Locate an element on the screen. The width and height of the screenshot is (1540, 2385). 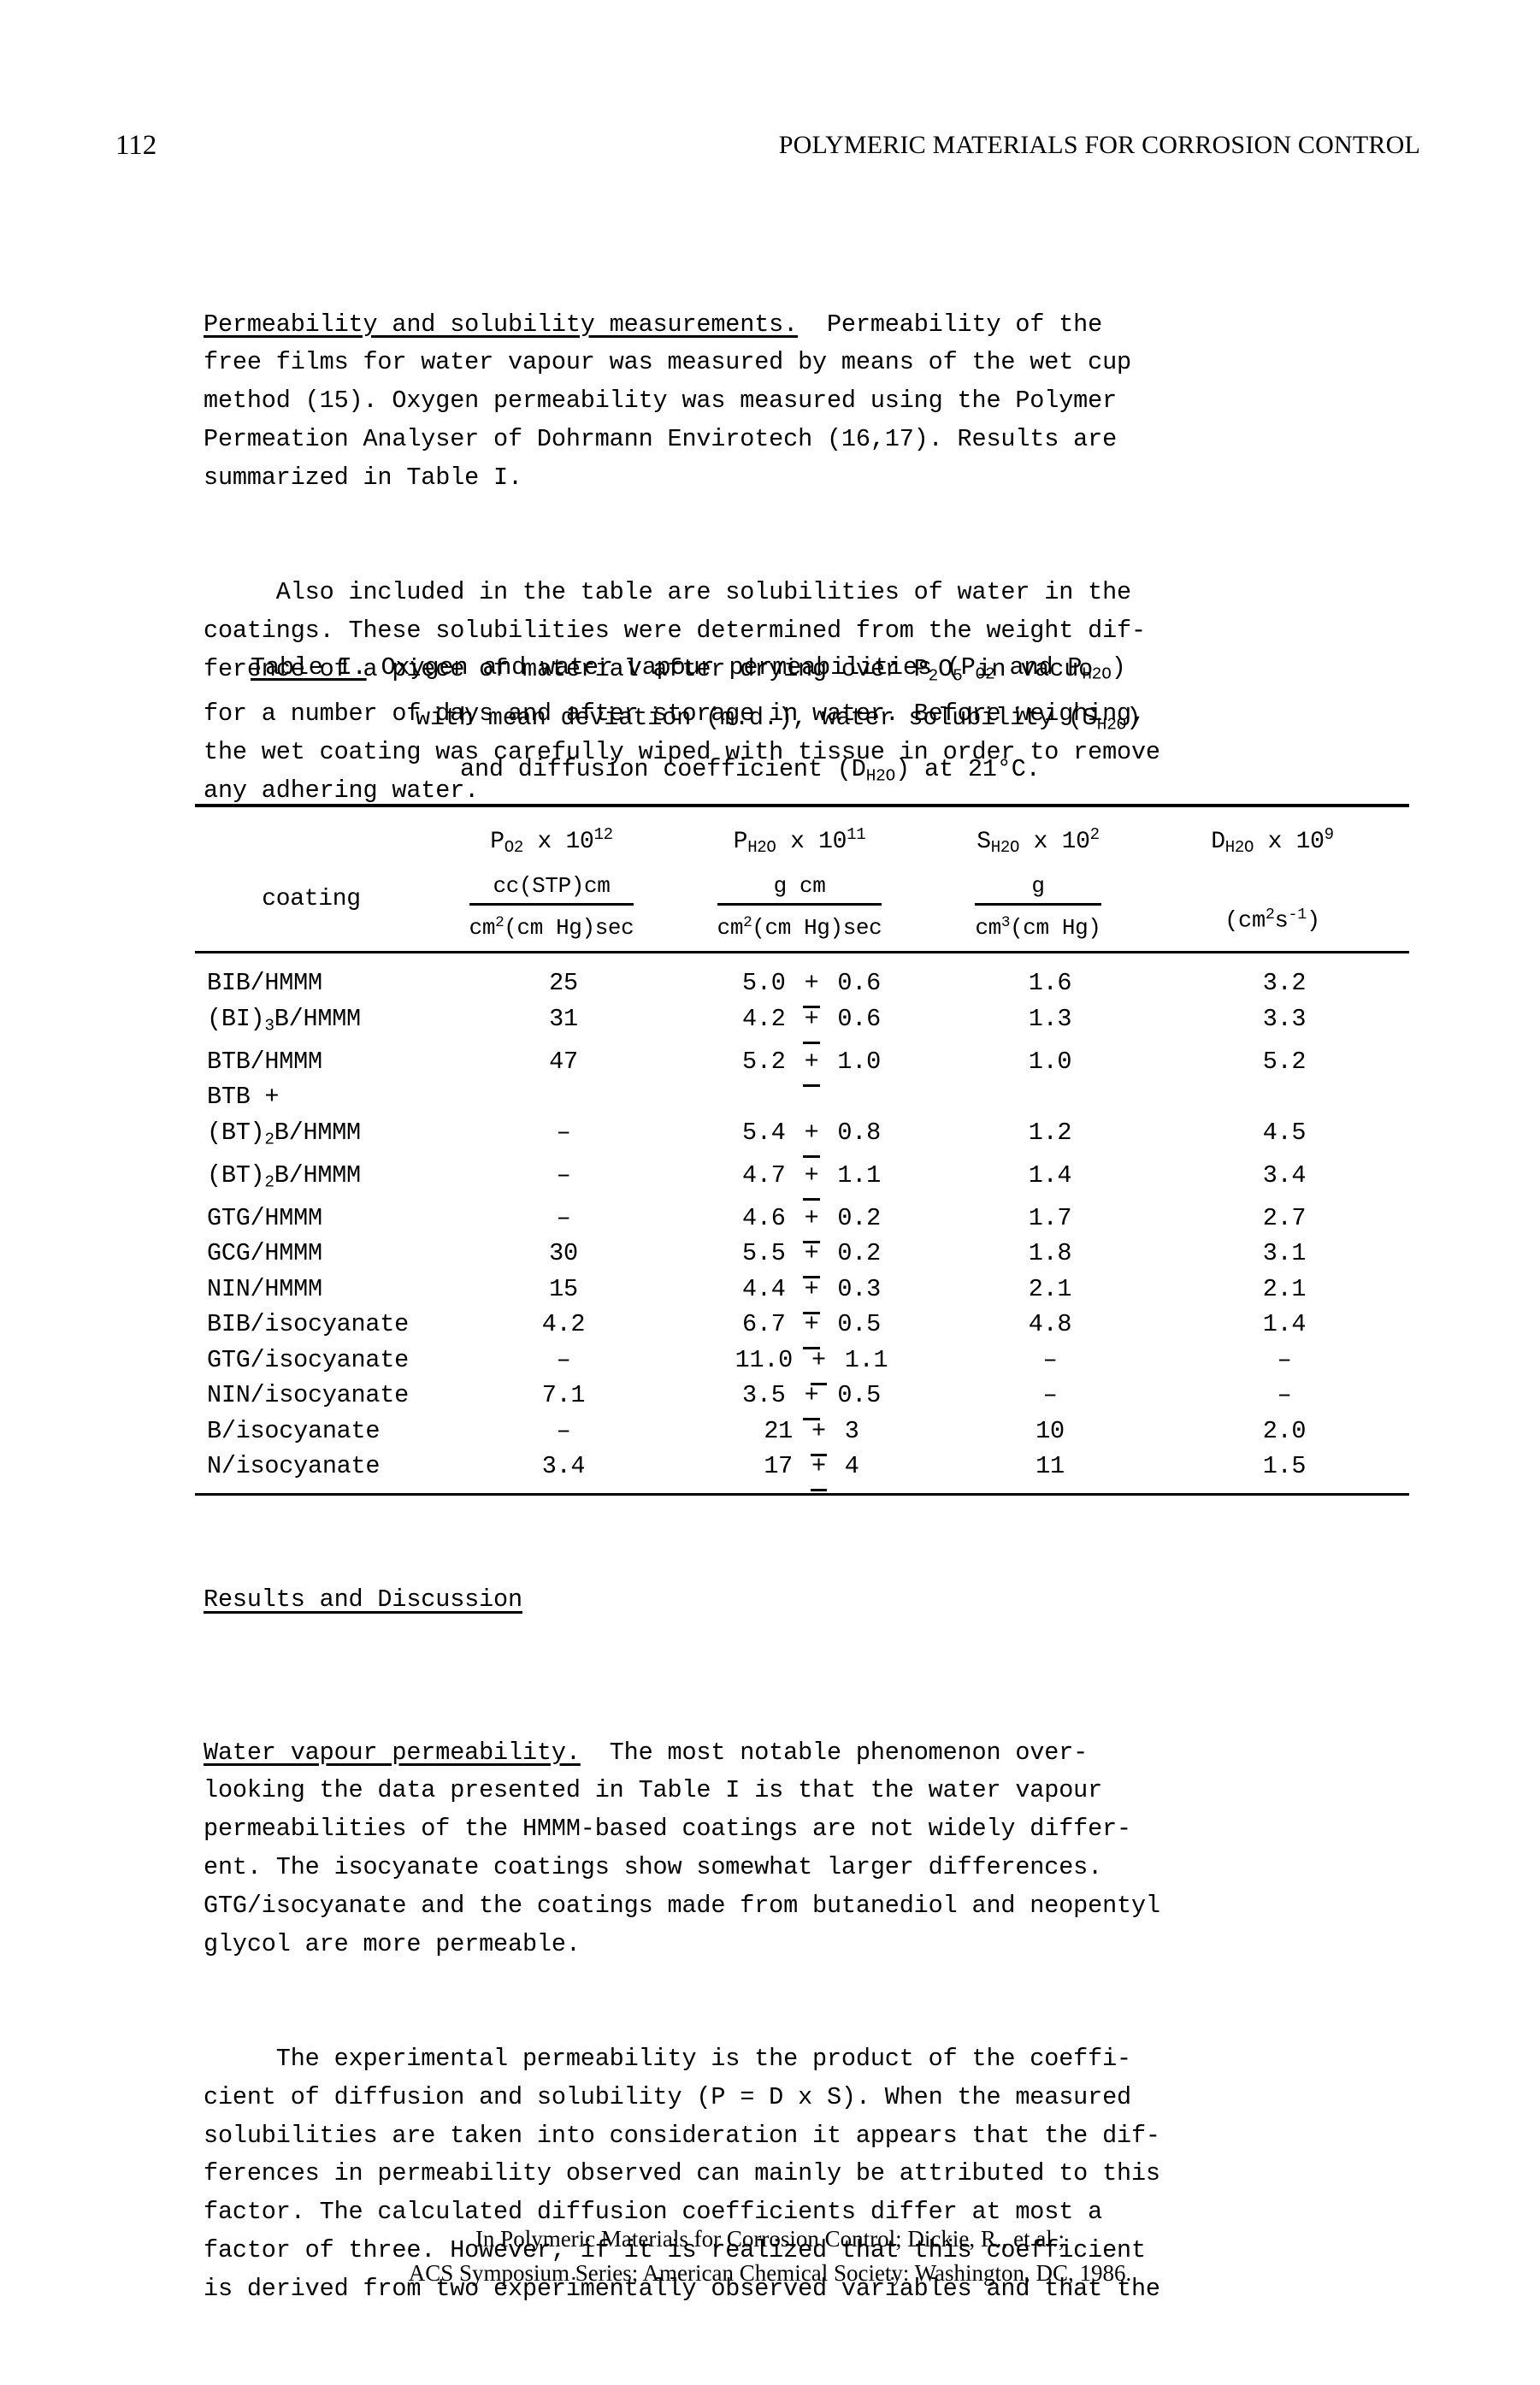
cell-sh2o: 1.6 is located at coordinates (1050, 984).